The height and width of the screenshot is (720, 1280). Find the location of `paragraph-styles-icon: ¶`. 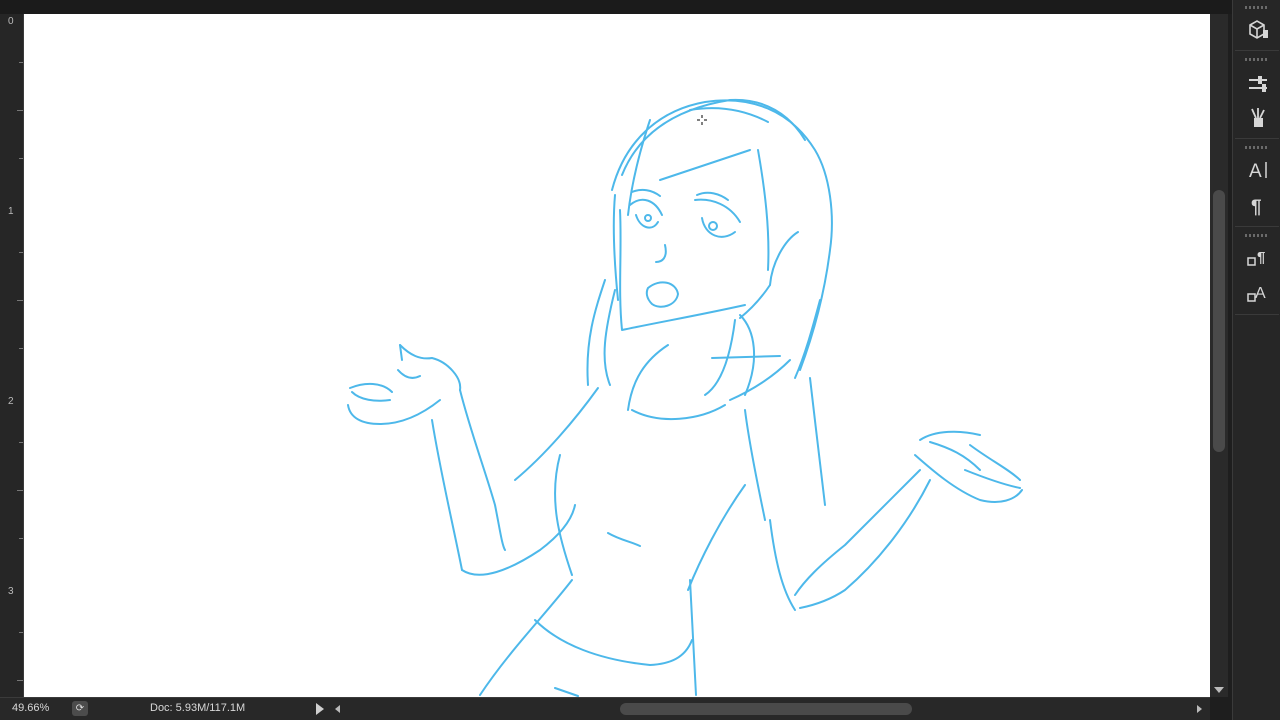

paragraph-styles-icon: ¶ is located at coordinates (1258, 258).